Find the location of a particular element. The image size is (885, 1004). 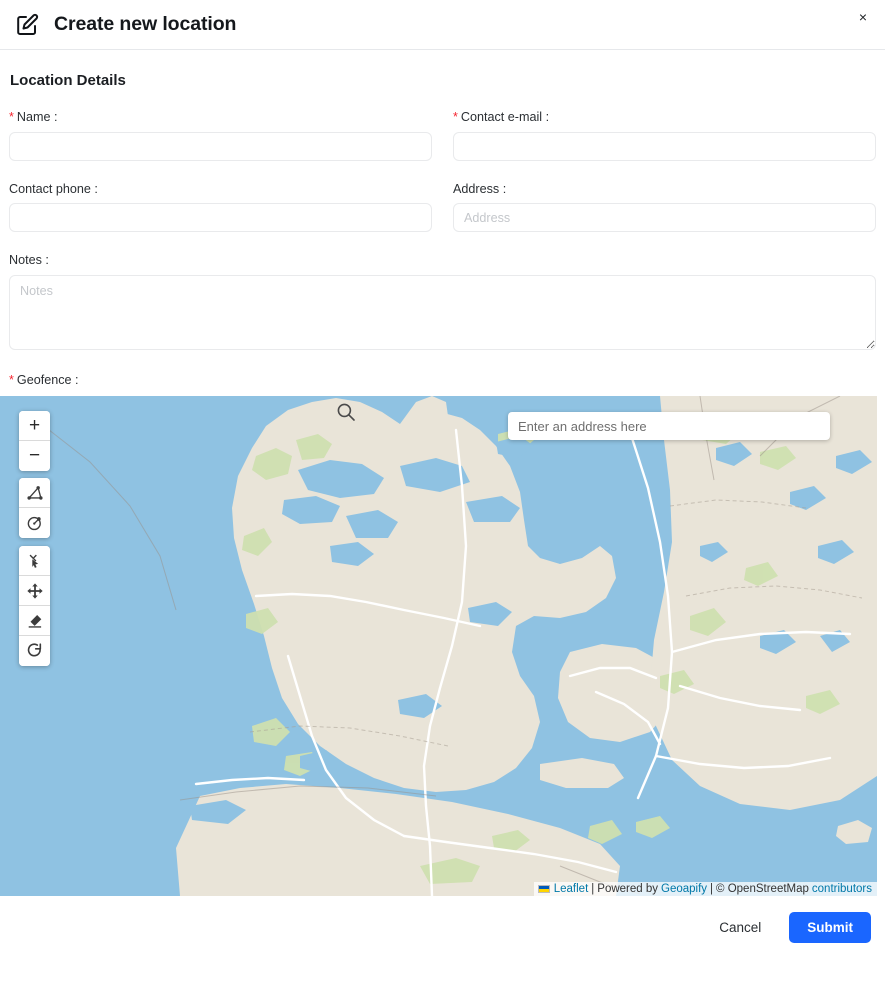

edit-pencil-icon is located at coordinates (27, 25).